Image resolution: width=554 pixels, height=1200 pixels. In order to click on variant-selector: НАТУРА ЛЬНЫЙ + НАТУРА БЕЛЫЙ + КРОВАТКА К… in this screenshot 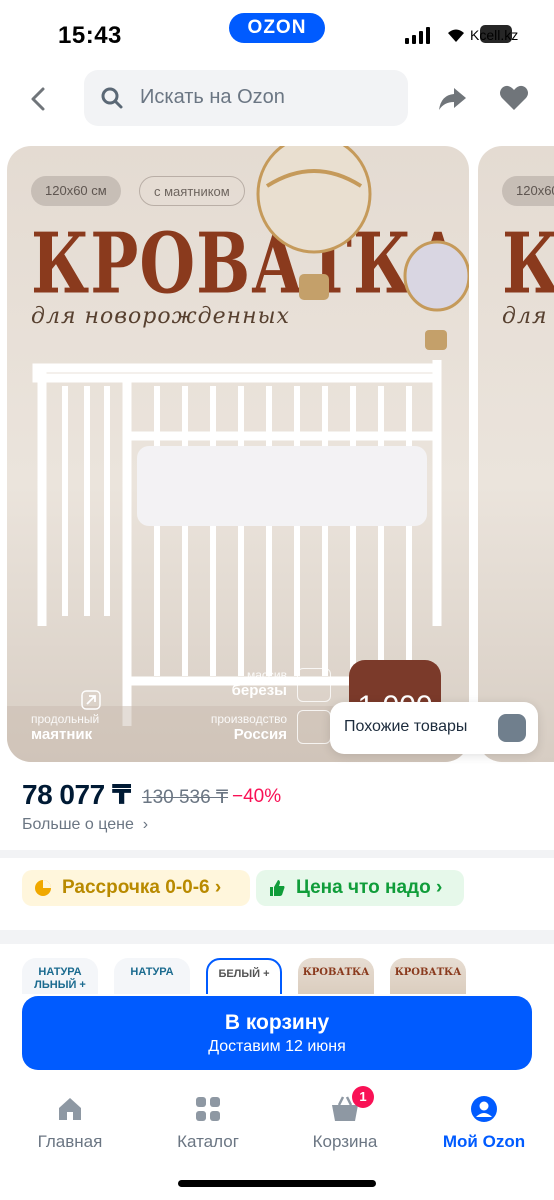, I will do `click(288, 974)`.